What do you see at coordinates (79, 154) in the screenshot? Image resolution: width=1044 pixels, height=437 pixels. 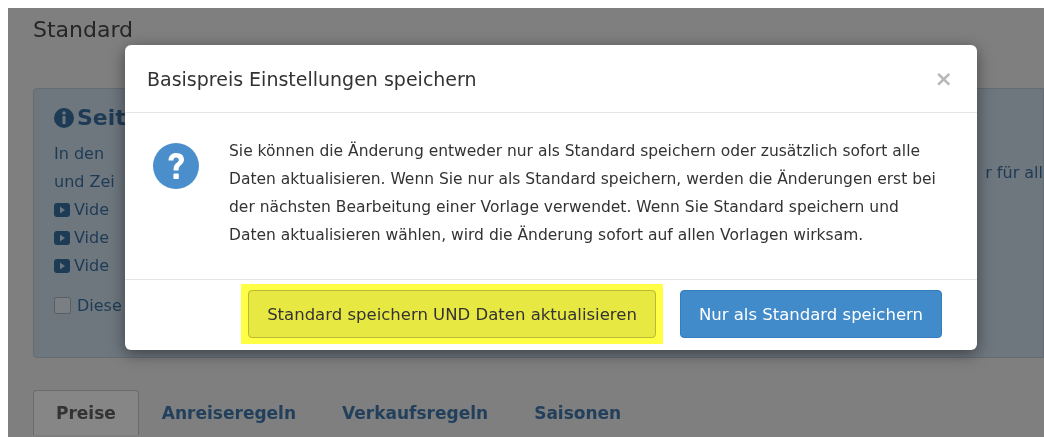 I see `panel-text: In den` at bounding box center [79, 154].